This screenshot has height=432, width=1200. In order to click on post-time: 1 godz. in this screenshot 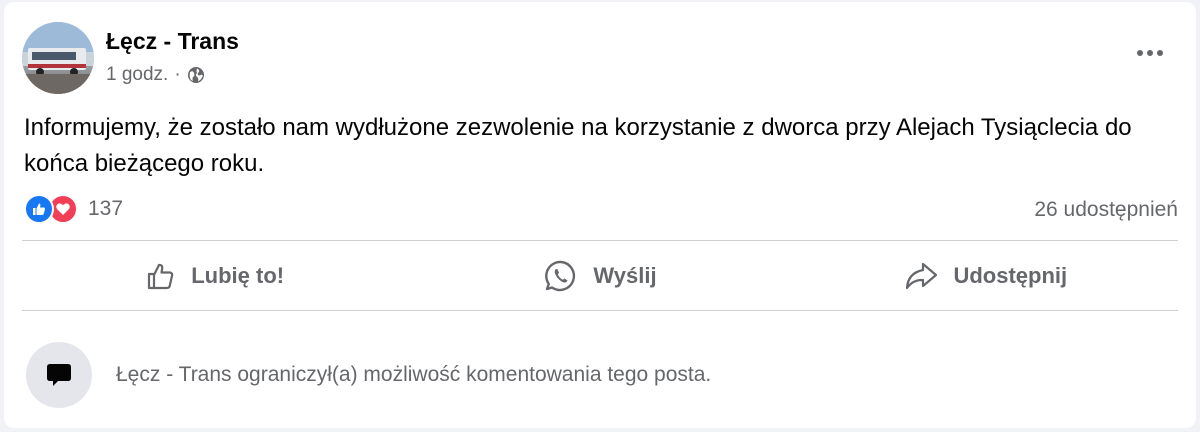, I will do `click(137, 75)`.